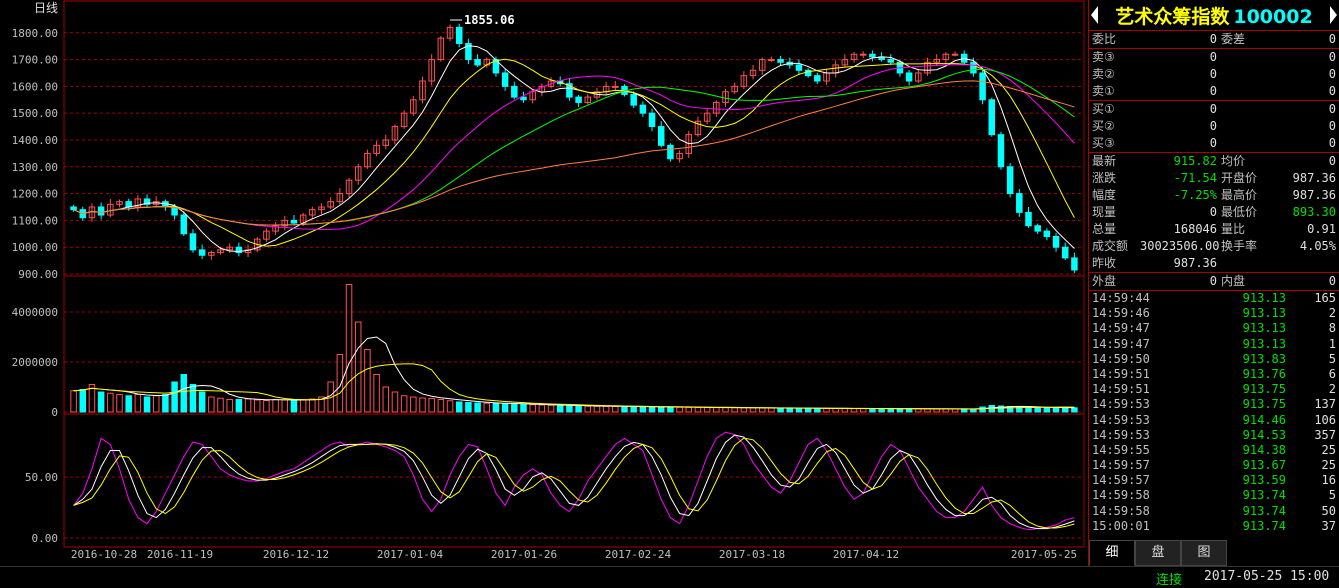  What do you see at coordinates (1264, 449) in the screenshot?
I see `tick-price: 914.38` at bounding box center [1264, 449].